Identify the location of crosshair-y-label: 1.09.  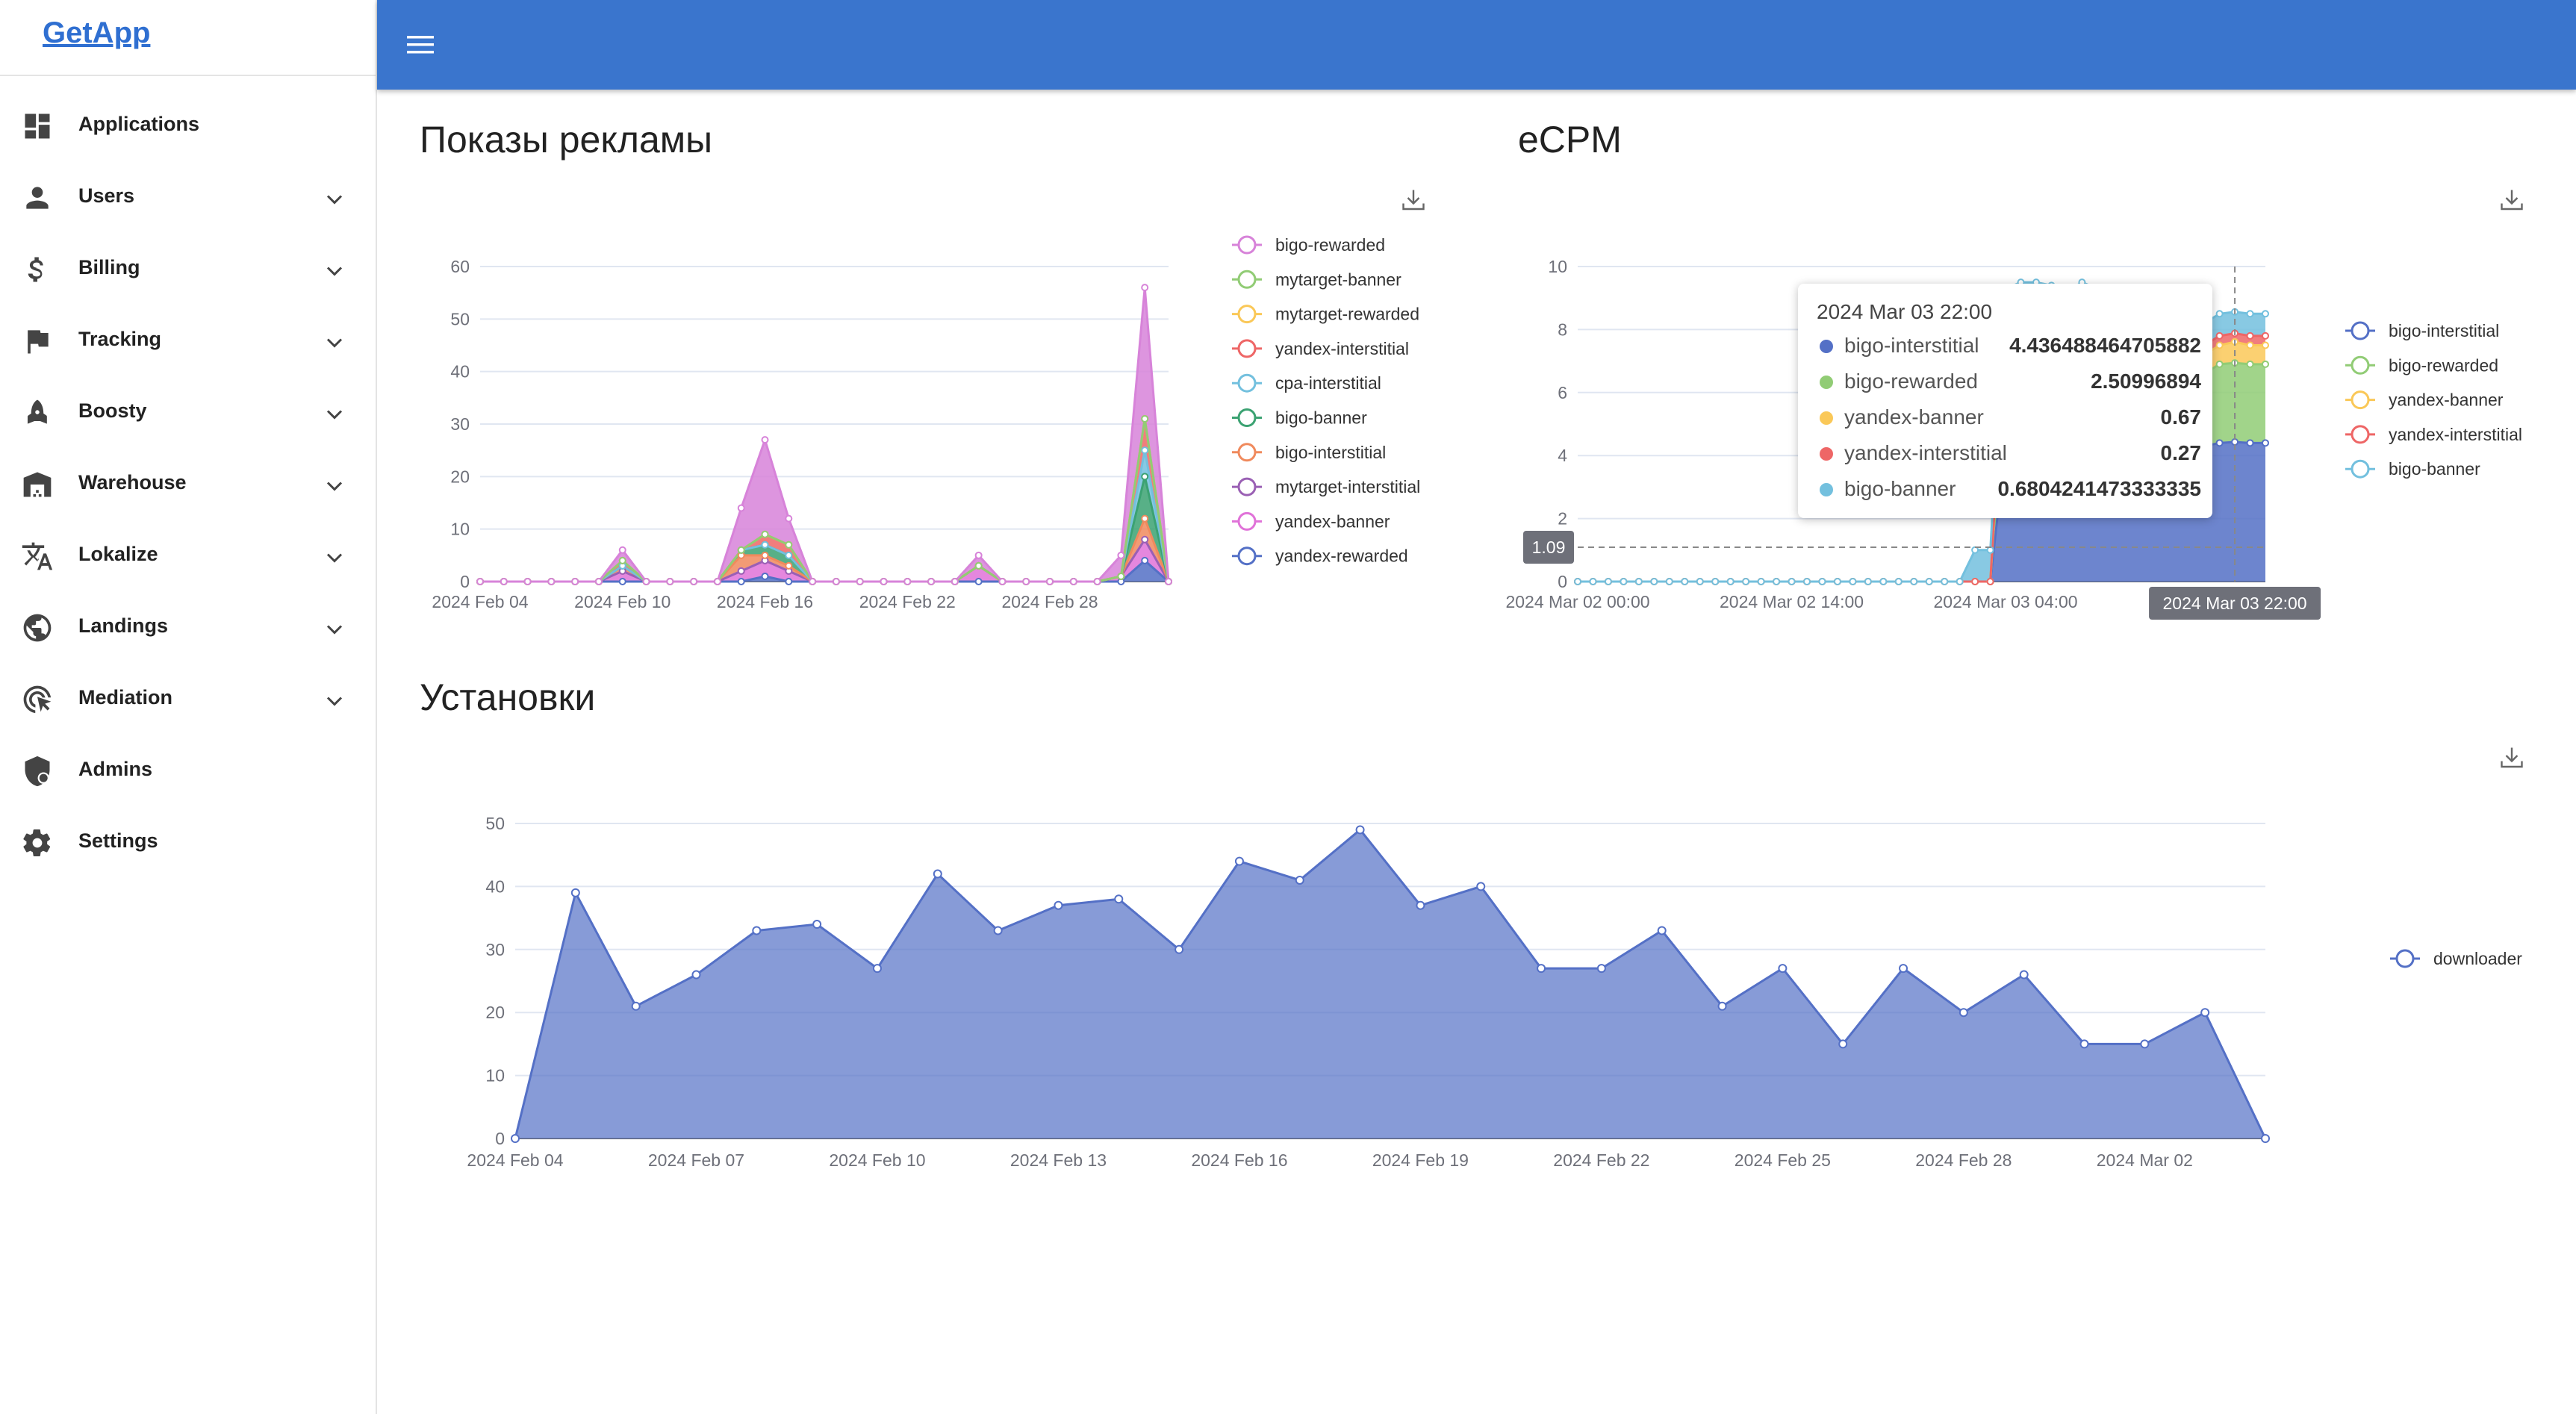
(1549, 547).